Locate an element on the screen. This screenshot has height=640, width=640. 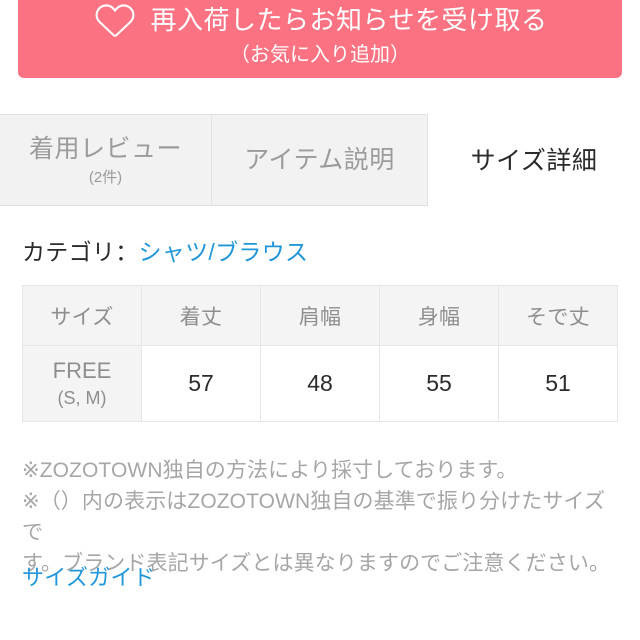
favorite-sub-label: （お気に入り追加） is located at coordinates (320, 55).